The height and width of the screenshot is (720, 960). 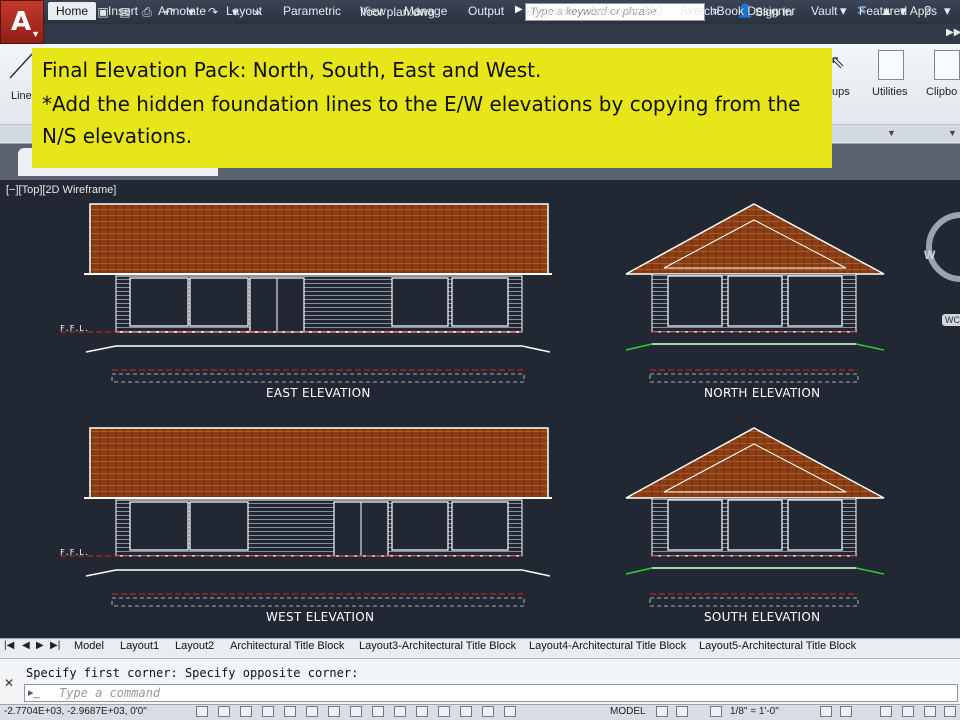 I want to click on chevron-down-icon: ▼, so click(x=35, y=34).